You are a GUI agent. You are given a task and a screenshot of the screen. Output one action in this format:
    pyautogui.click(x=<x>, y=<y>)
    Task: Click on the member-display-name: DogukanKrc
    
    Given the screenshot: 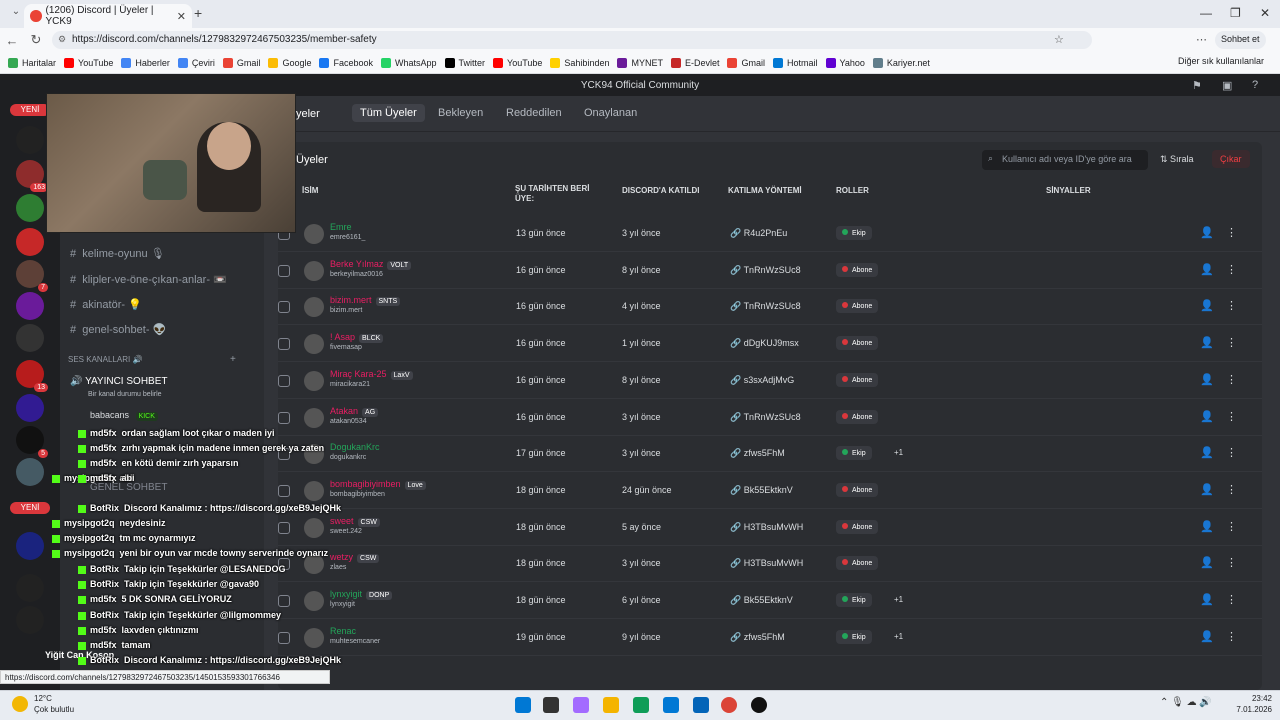 What is the action you would take?
    pyautogui.click(x=355, y=447)
    